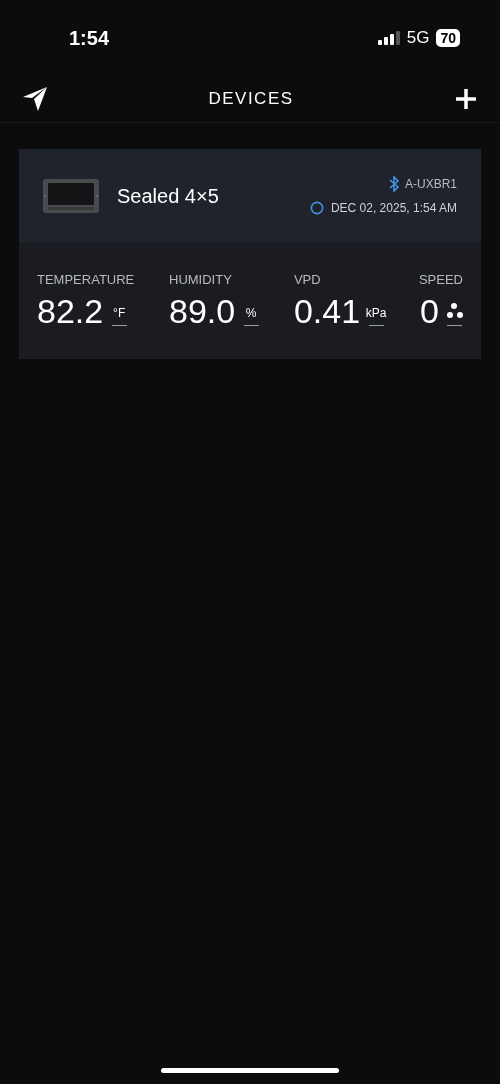 This screenshot has width=500, height=1084. I want to click on metric-label: VPD, so click(307, 279).